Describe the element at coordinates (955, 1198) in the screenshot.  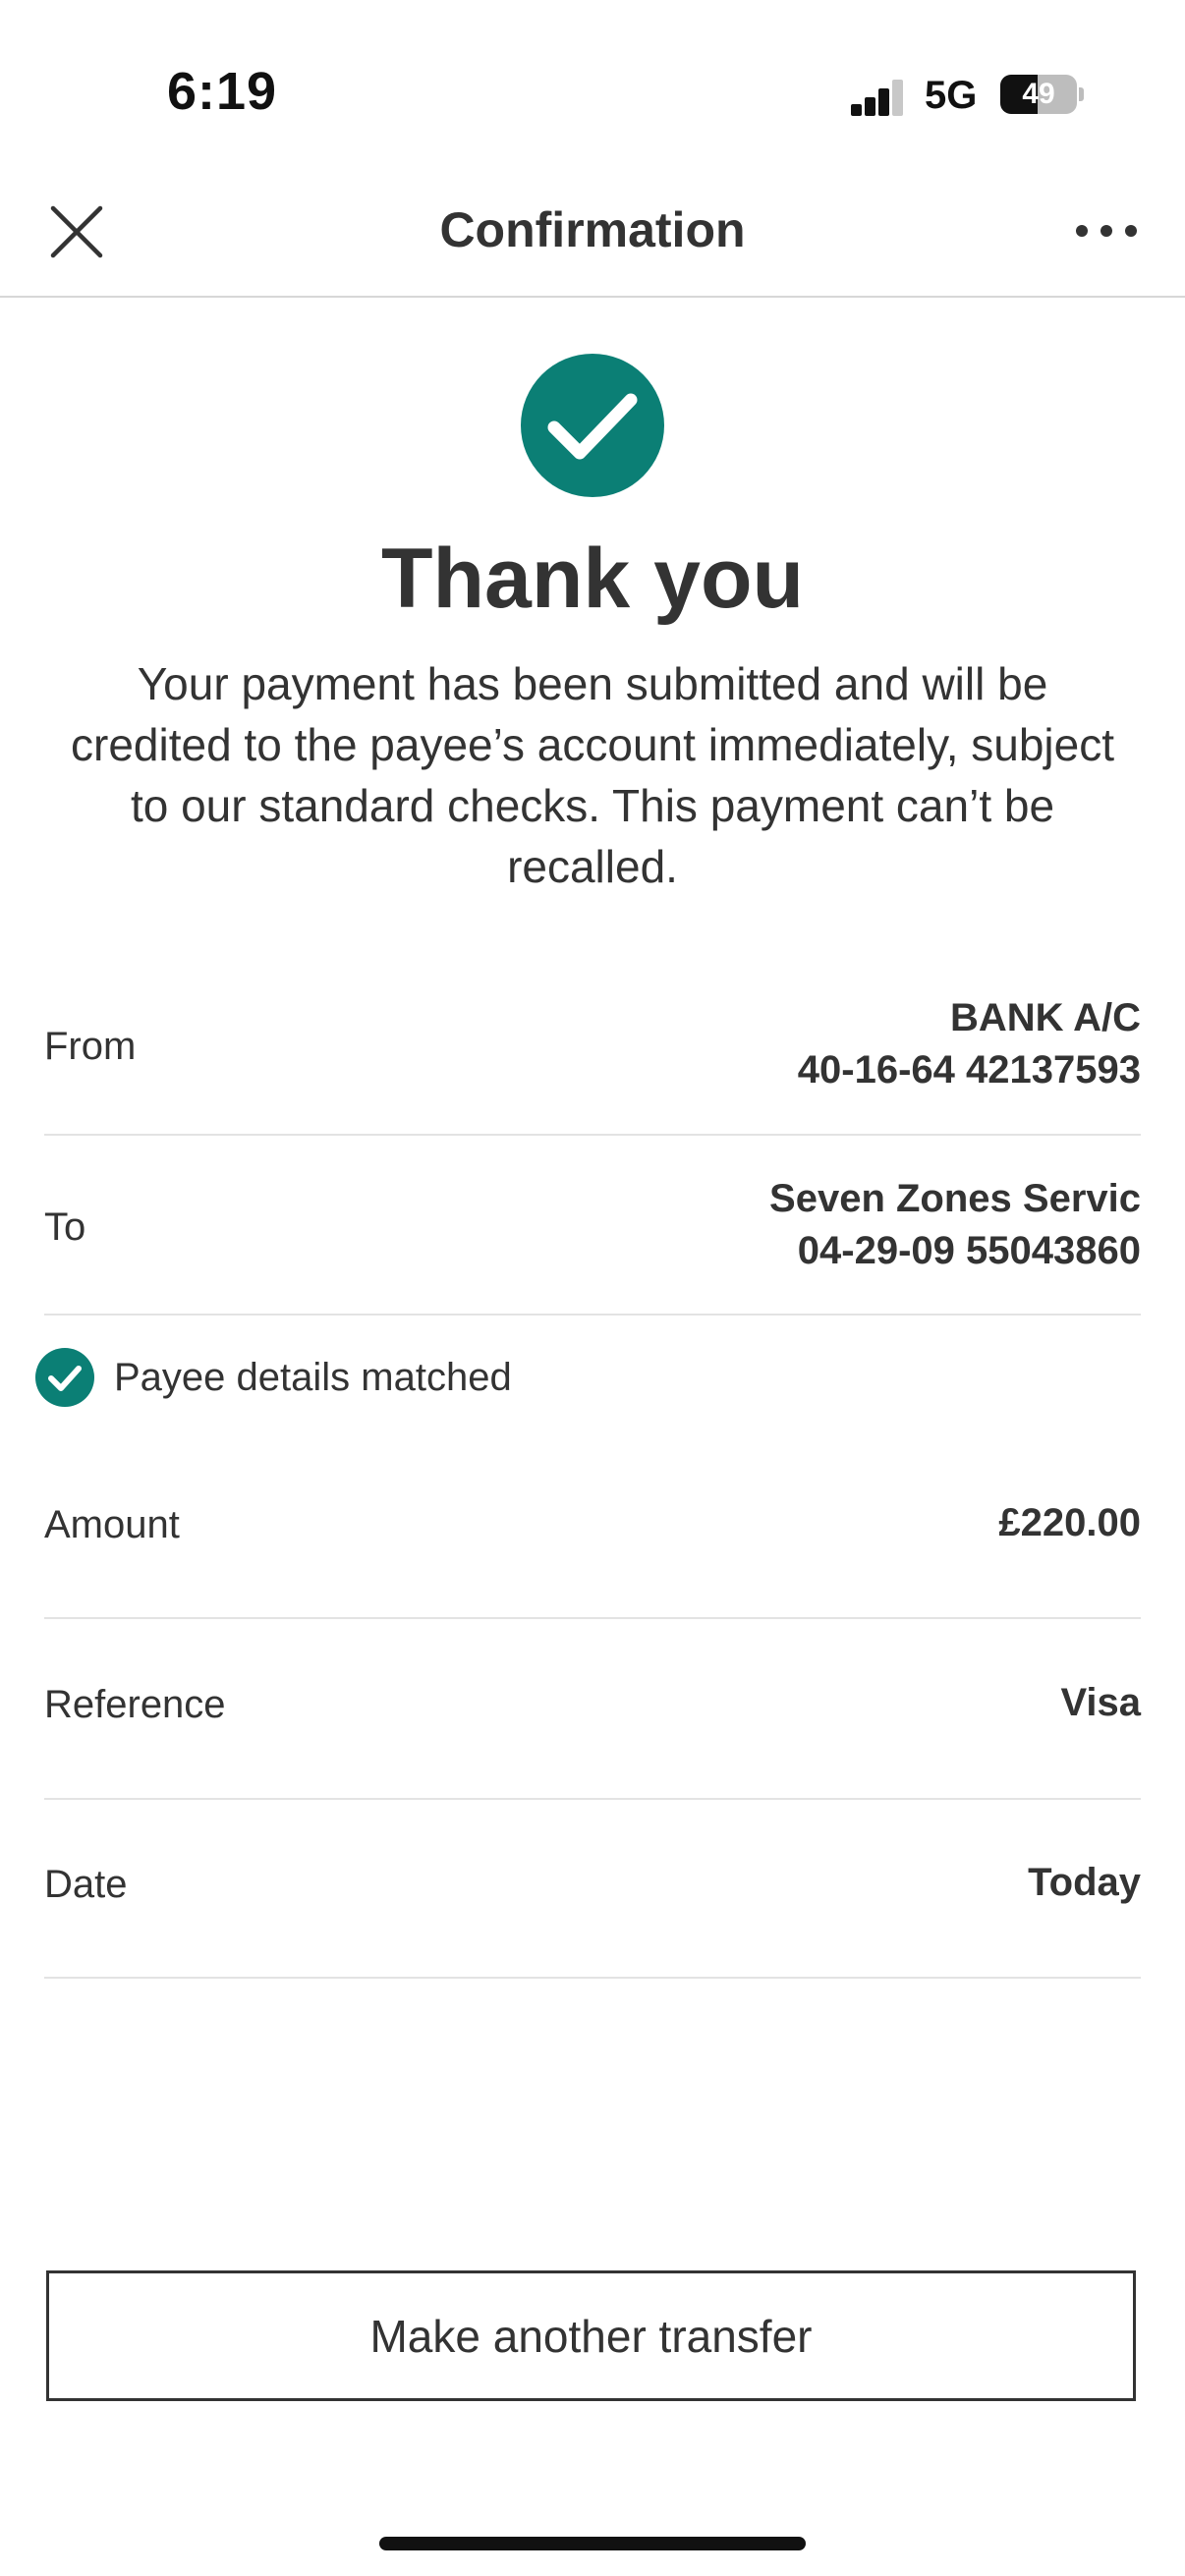
I see `to-account-name: Seven Zones Servic` at that location.